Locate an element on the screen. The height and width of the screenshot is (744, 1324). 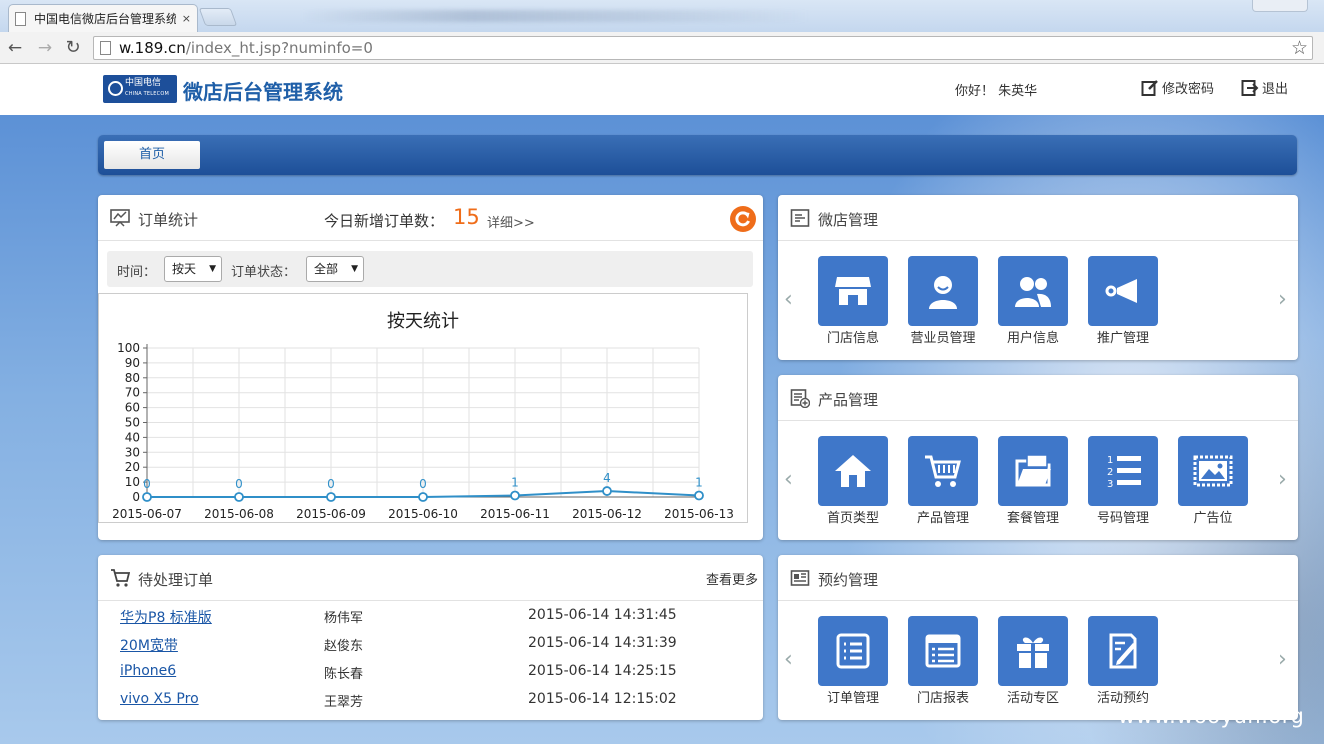
tile-label: 号码管理 is located at coordinates (1122, 518).